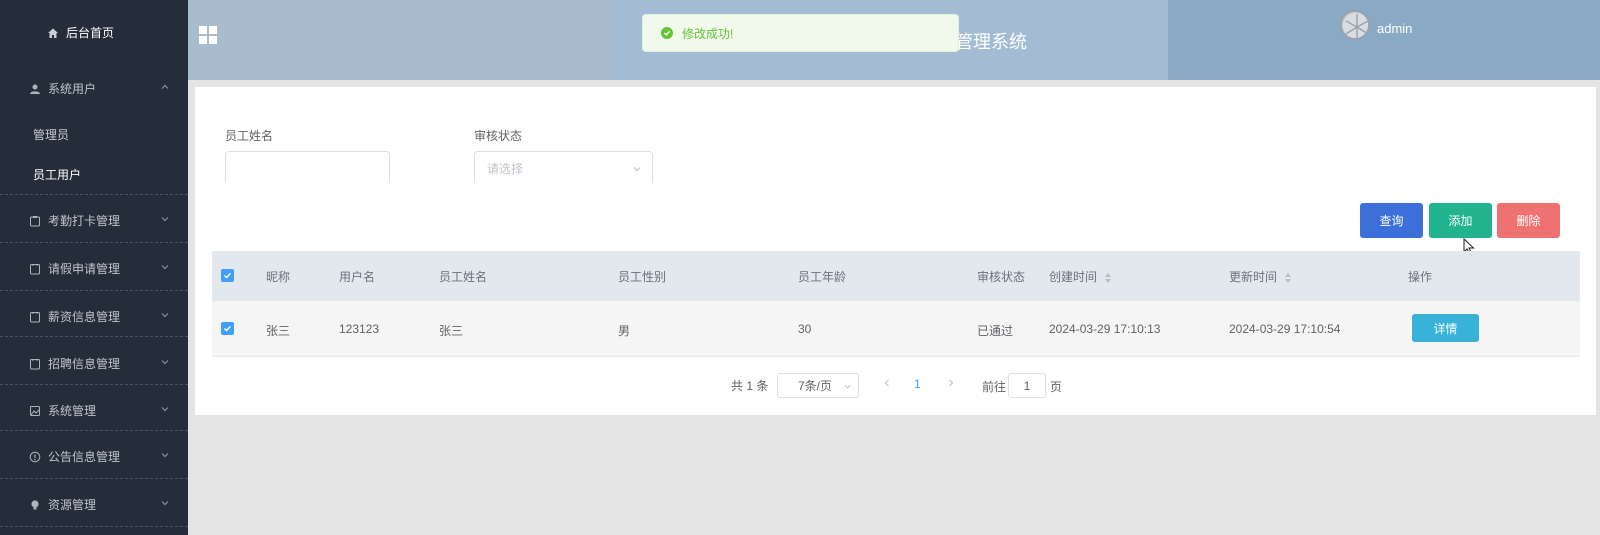 The height and width of the screenshot is (535, 1600). I want to click on cell-username: 123123, so click(359, 329).